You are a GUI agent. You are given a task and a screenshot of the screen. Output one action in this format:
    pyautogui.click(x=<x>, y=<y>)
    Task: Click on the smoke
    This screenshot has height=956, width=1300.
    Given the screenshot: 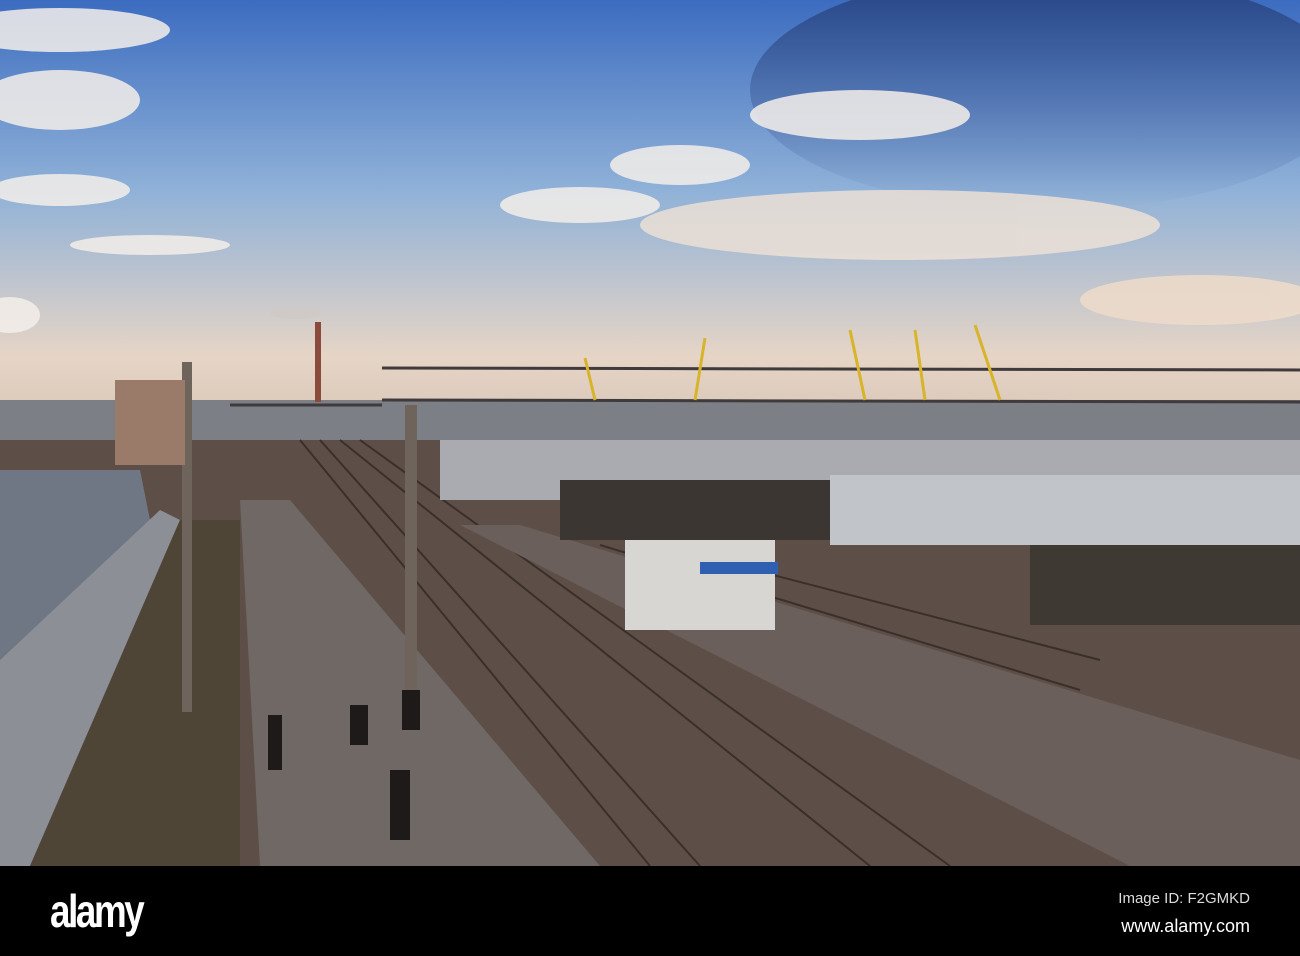 What is the action you would take?
    pyautogui.click(x=295, y=313)
    